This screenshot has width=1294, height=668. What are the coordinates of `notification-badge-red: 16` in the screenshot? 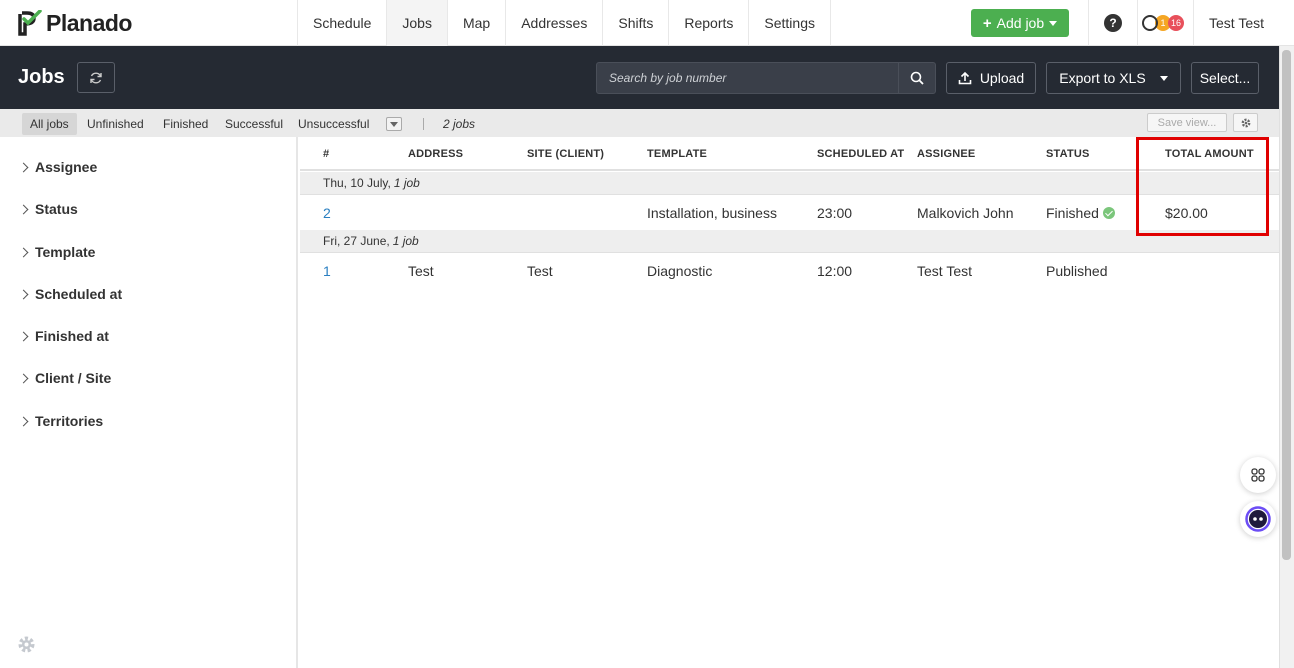 It's located at (1176, 23).